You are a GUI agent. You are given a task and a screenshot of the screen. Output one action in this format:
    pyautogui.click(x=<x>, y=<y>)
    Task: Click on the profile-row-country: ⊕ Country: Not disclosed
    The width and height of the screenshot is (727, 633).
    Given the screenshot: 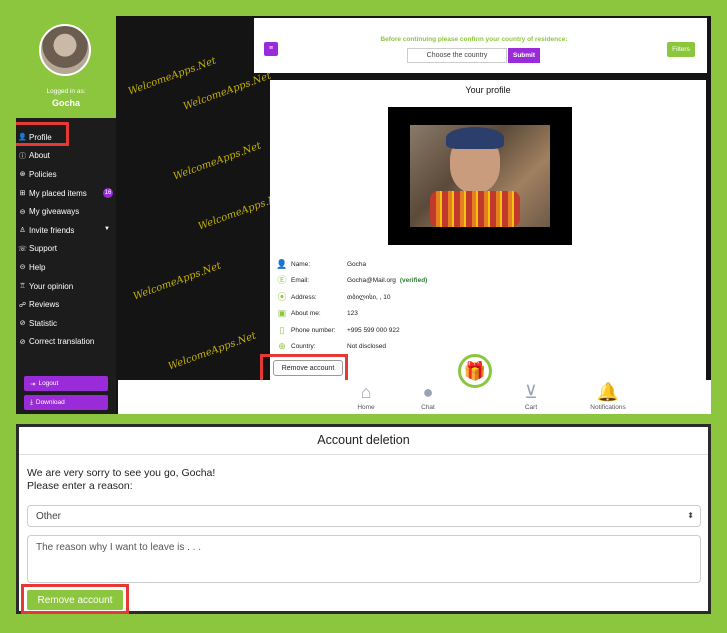 What is the action you would take?
    pyautogui.click(x=351, y=347)
    